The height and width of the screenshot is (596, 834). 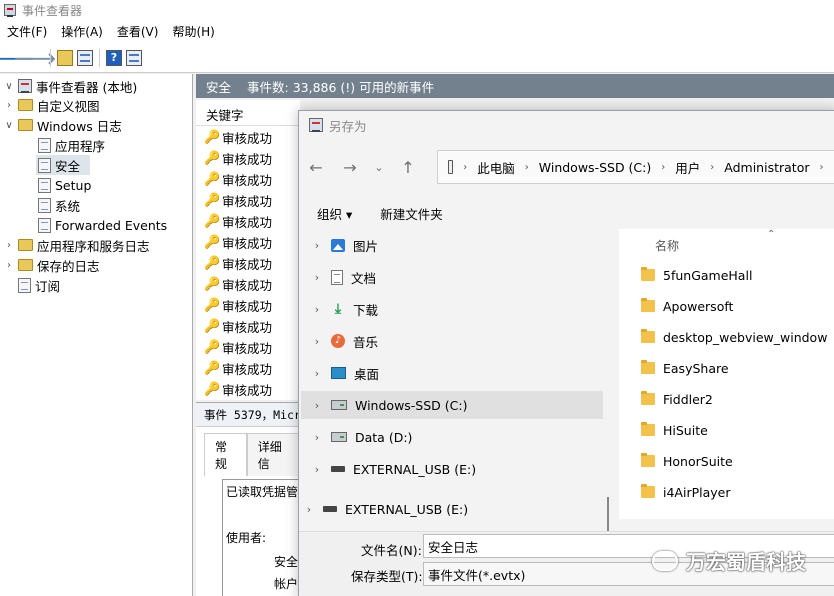 What do you see at coordinates (64, 185) in the screenshot?
I see `tree-item-setup: Setup` at bounding box center [64, 185].